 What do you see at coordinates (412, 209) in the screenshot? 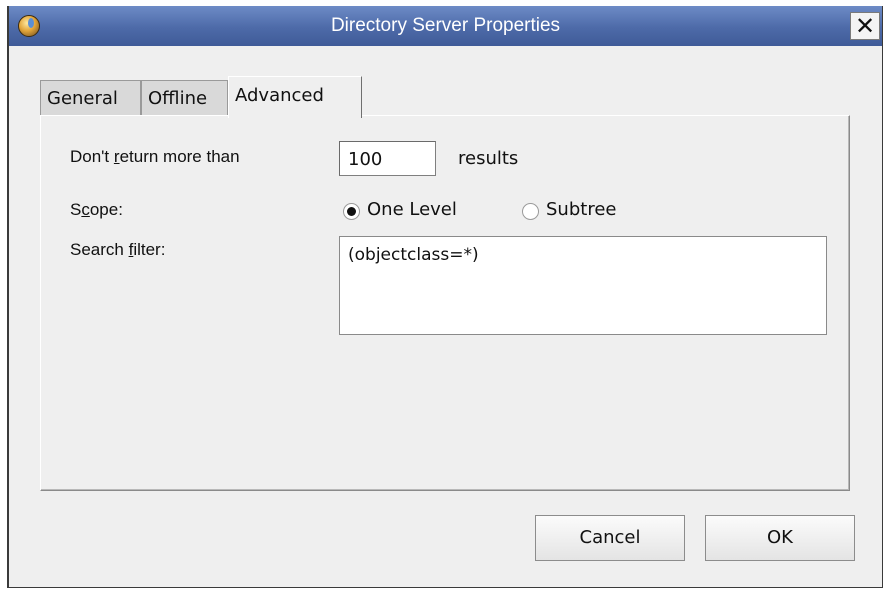
I see `one-level-label: One Level` at bounding box center [412, 209].